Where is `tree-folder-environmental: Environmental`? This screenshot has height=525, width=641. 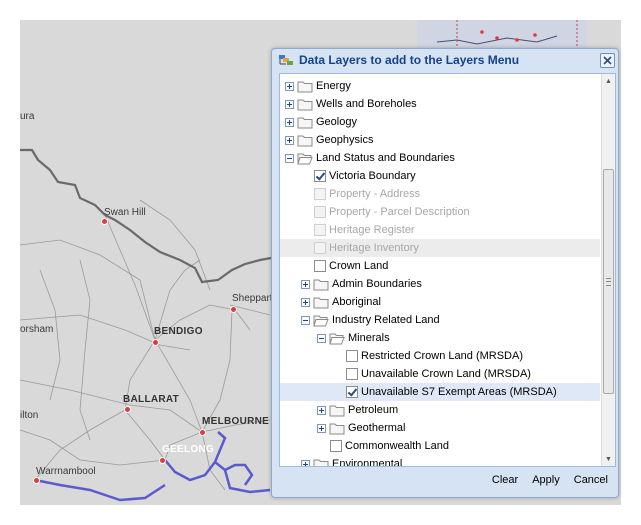
tree-folder-environmental: Environmental is located at coordinates (440, 461).